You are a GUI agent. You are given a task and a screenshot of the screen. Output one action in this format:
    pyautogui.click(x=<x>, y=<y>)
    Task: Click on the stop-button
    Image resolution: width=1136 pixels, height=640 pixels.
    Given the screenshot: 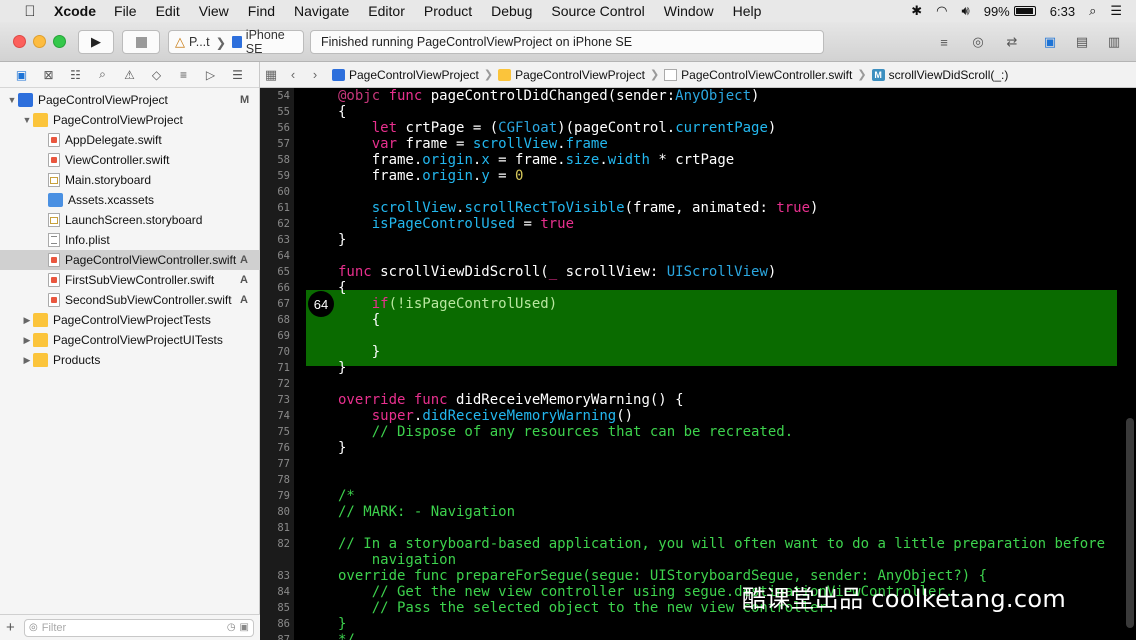 What is the action you would take?
    pyautogui.click(x=141, y=42)
    